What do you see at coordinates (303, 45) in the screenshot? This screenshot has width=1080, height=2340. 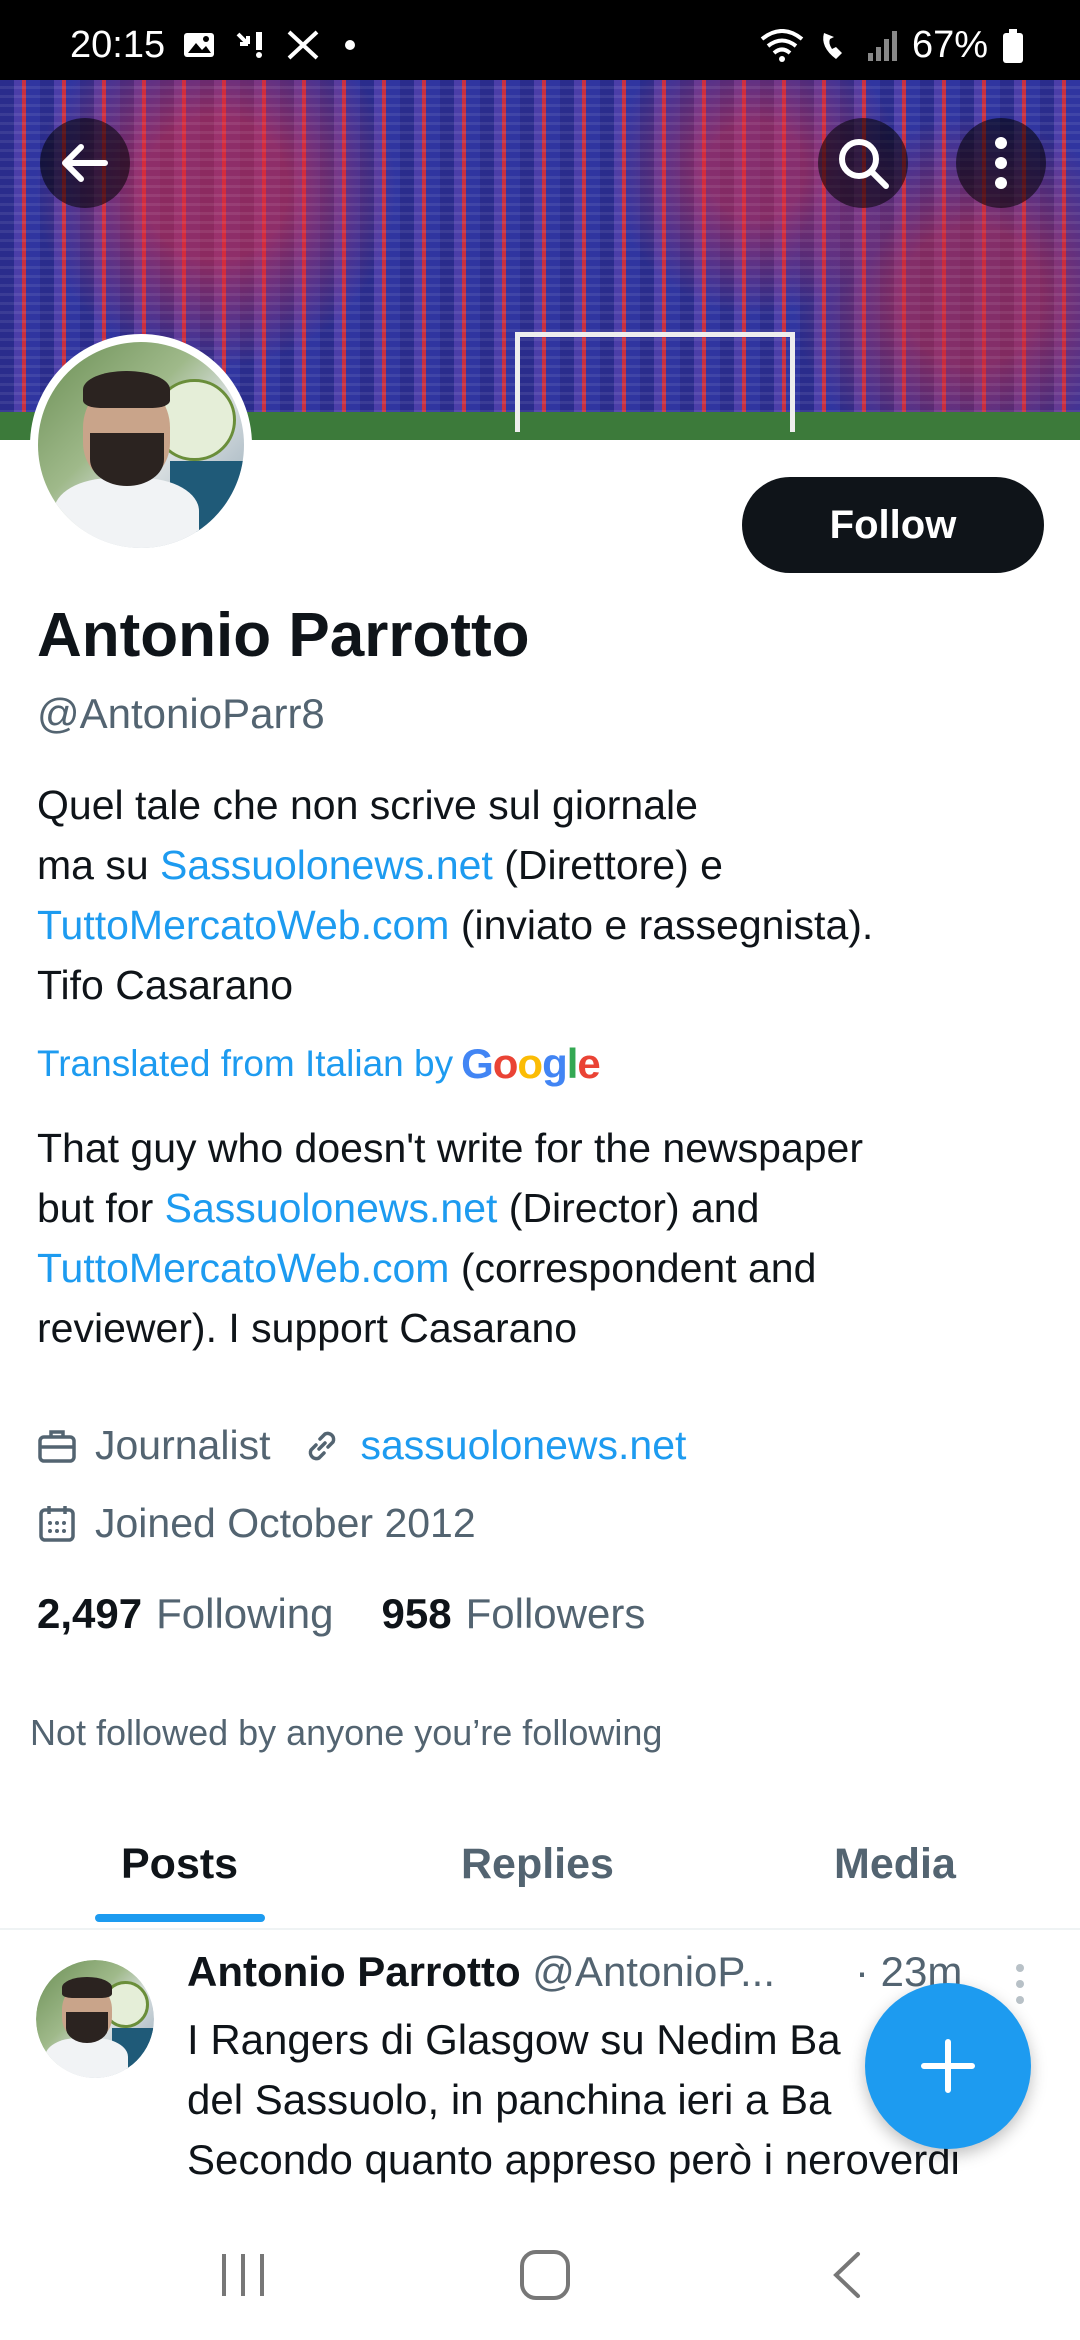 I see `x-app-icon` at bounding box center [303, 45].